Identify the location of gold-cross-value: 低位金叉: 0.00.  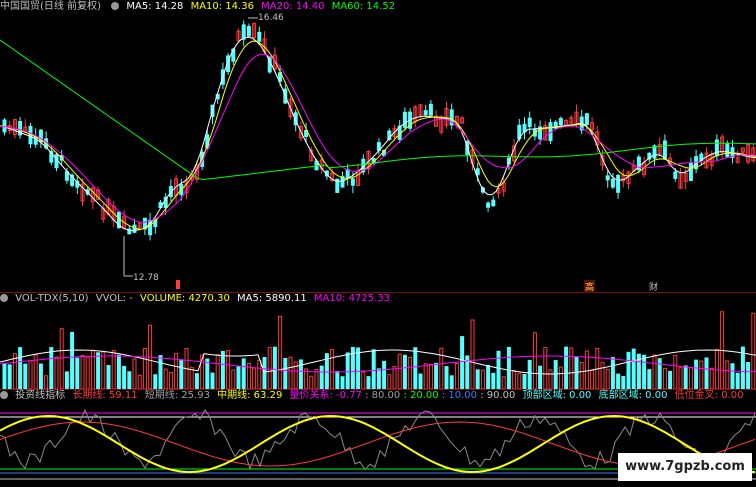
(709, 395).